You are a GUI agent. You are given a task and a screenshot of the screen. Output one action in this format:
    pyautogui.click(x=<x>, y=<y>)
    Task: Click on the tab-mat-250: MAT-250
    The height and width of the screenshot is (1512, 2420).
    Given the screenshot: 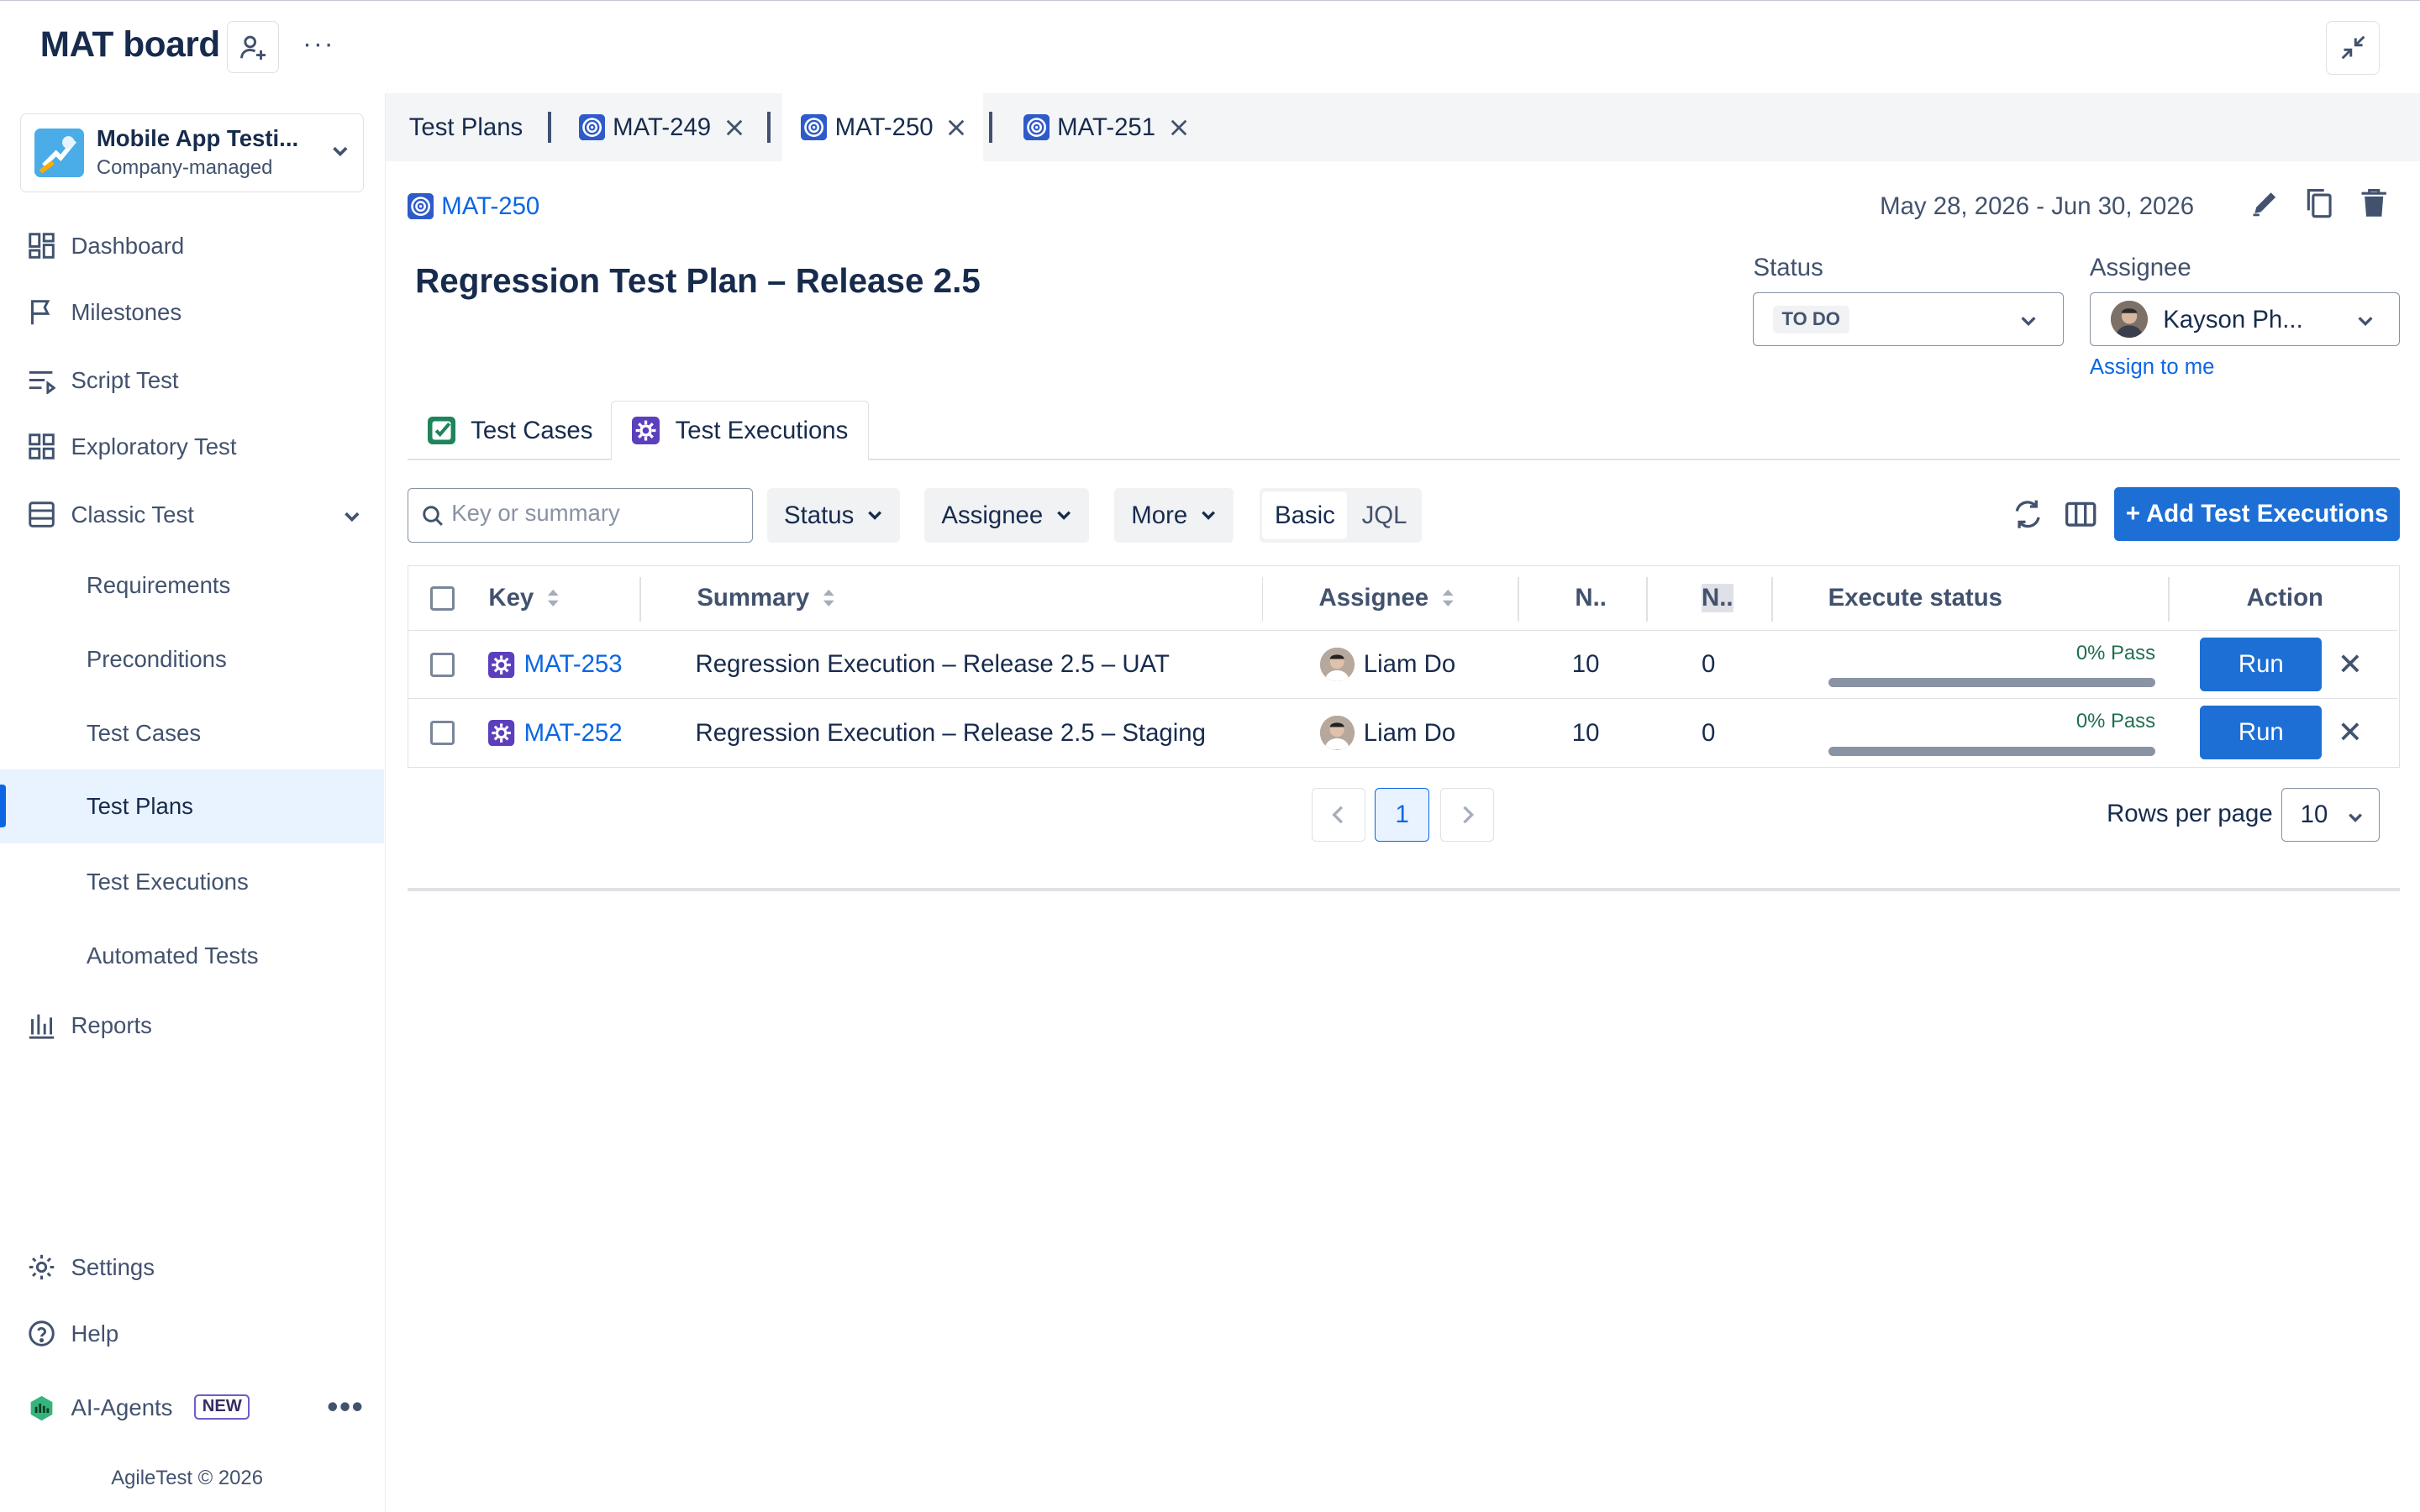 What is the action you would take?
    pyautogui.click(x=882, y=127)
    